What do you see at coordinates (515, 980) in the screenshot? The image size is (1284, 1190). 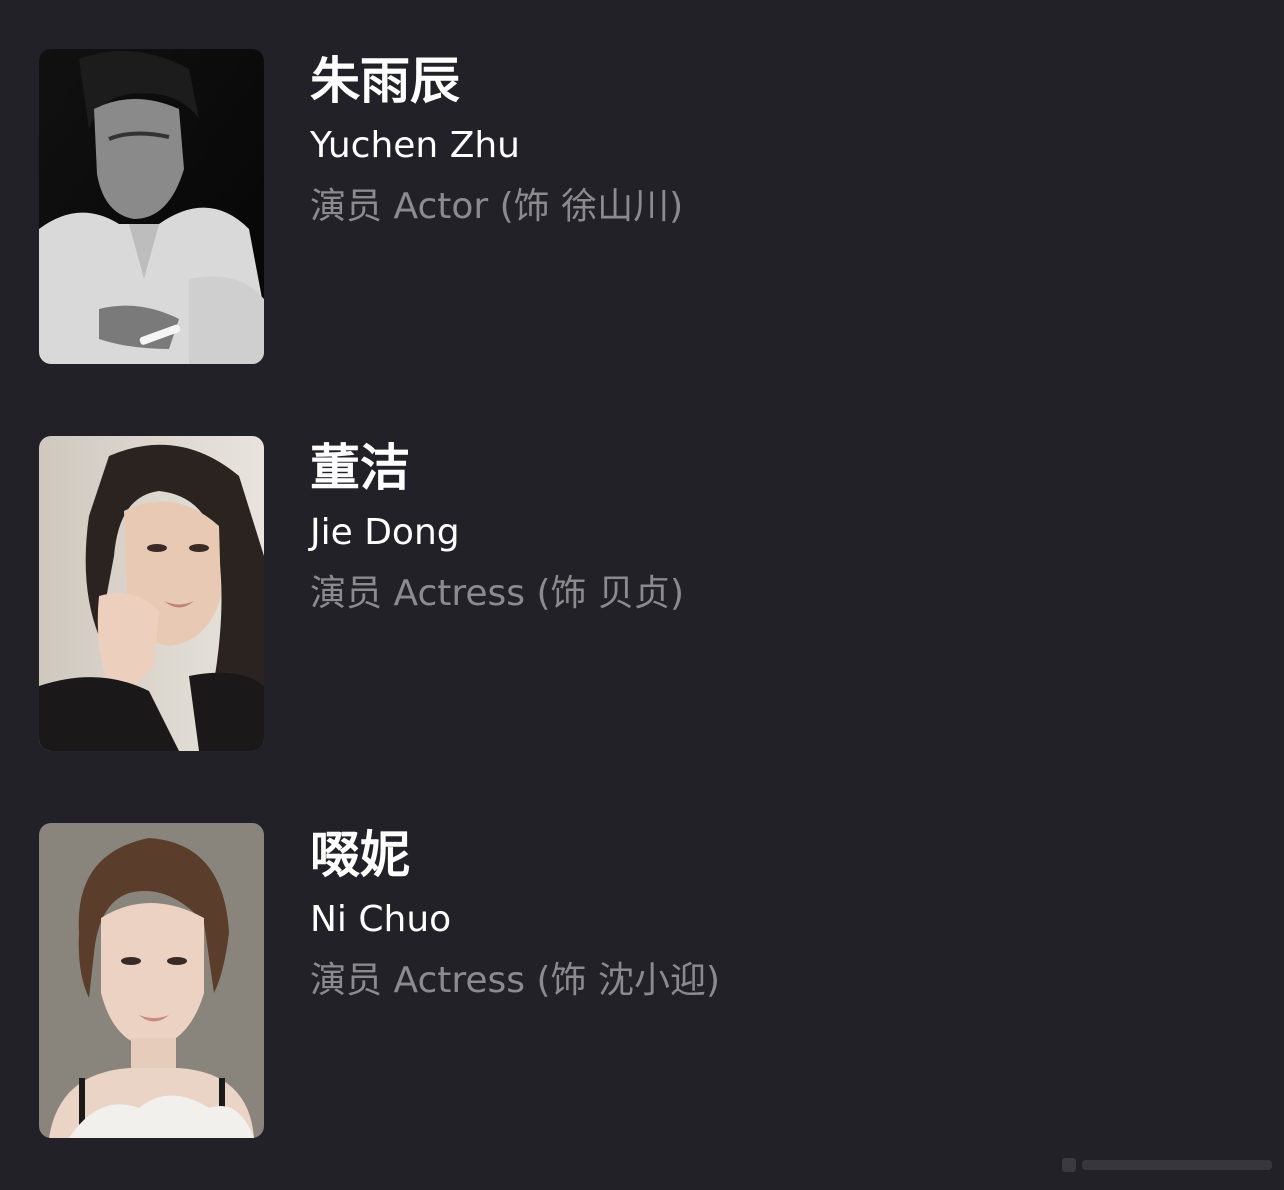 I see `cast-role: 演员 Actress (饰 沈小迎)` at bounding box center [515, 980].